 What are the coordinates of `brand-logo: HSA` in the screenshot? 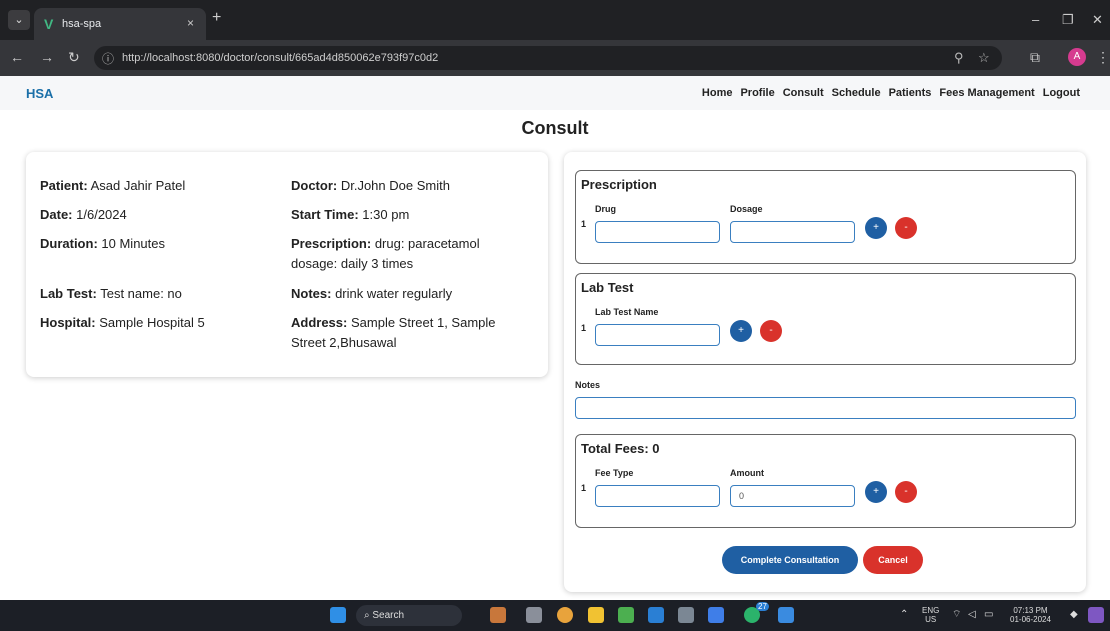 It's located at (39, 93).